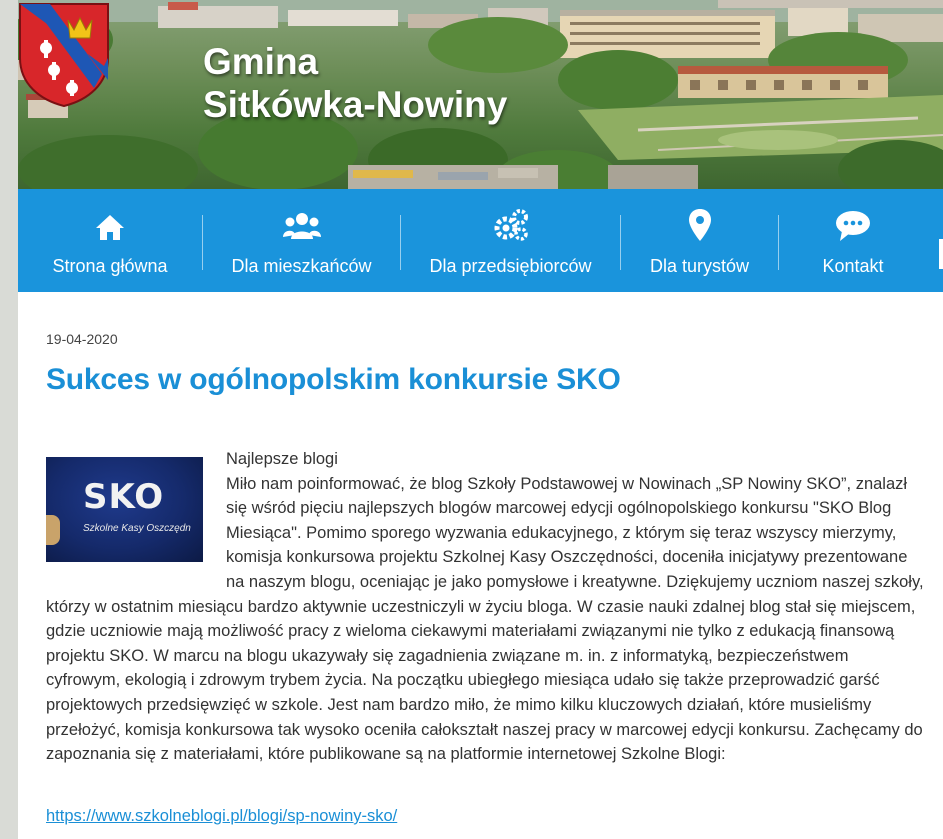  I want to click on nav-item-contact: Kontakt, so click(853, 240).